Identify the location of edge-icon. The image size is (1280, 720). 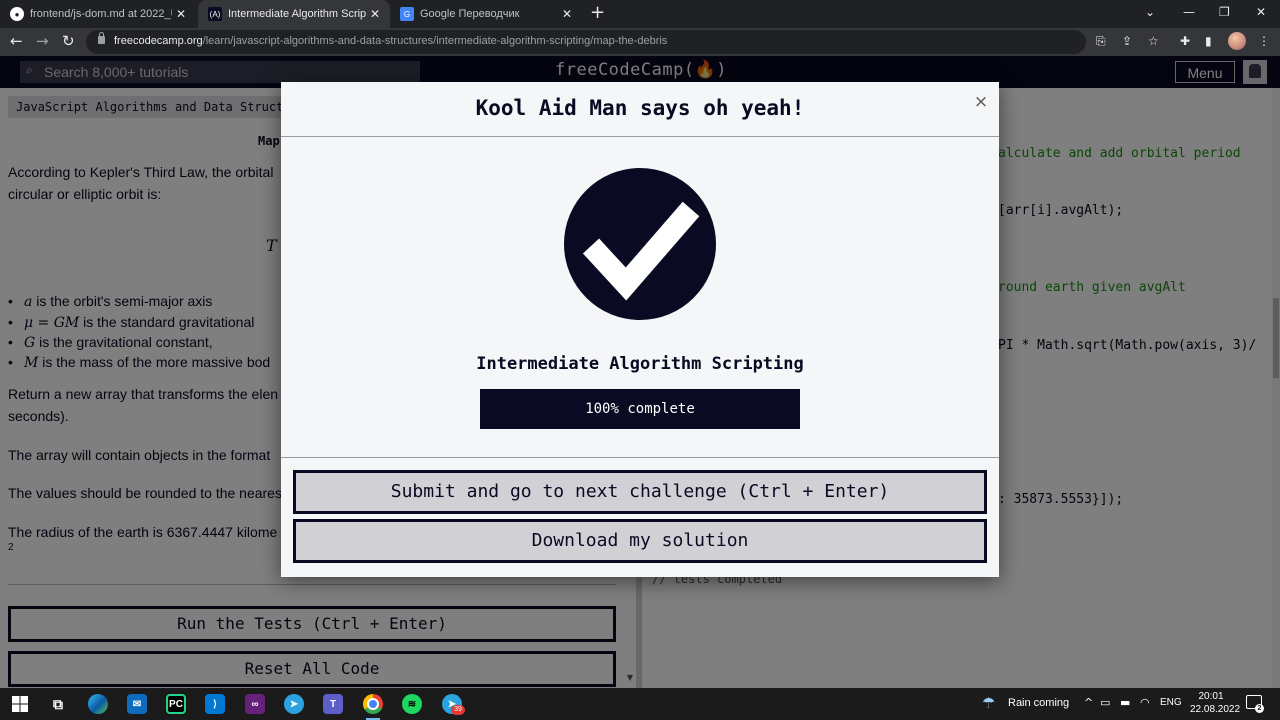
(98, 704).